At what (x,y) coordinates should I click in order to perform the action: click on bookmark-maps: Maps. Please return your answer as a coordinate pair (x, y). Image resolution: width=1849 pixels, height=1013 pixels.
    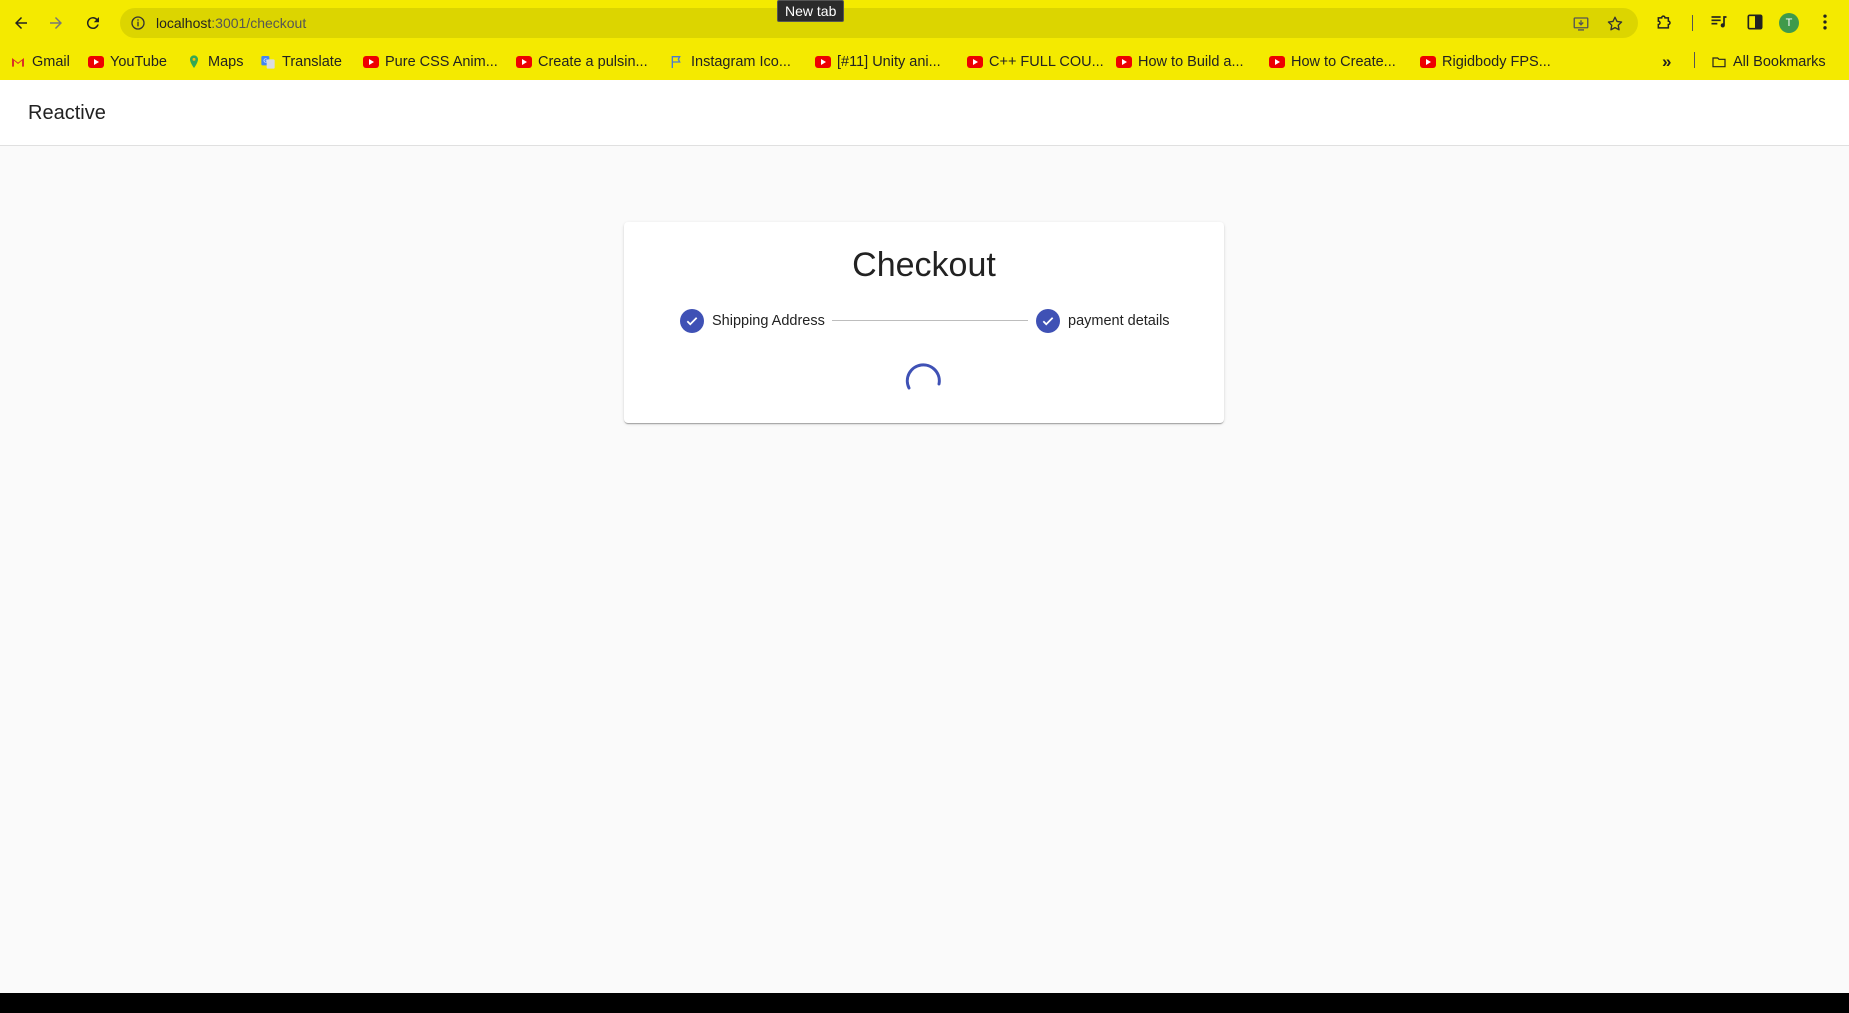
    Looking at the image, I should click on (214, 62).